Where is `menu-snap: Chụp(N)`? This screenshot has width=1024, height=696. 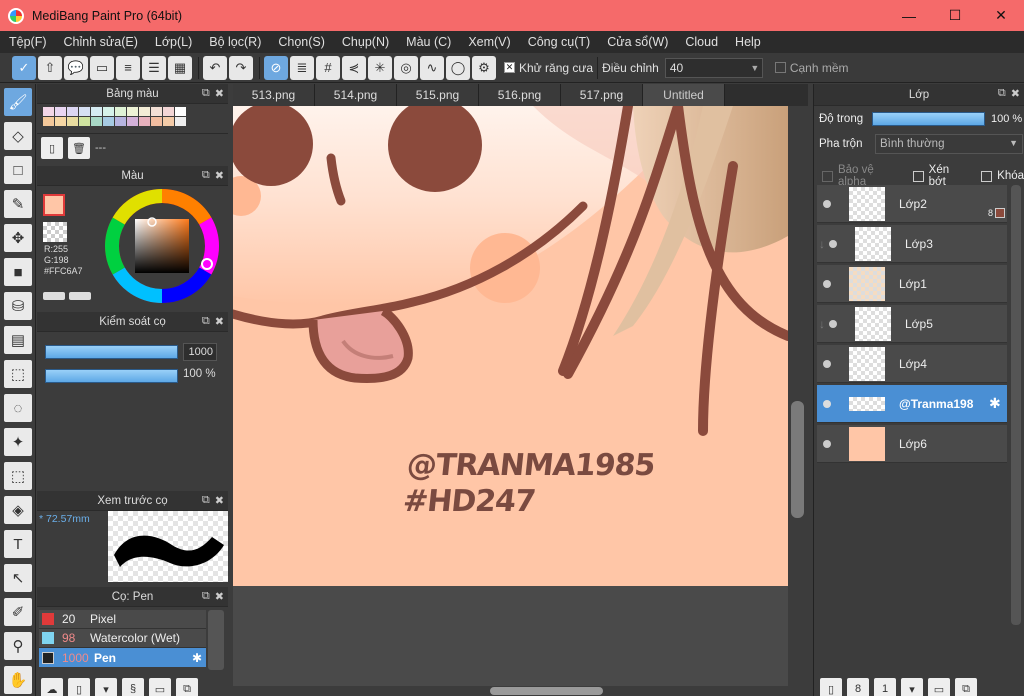
menu-snap: Chụp(N) is located at coordinates (365, 42).